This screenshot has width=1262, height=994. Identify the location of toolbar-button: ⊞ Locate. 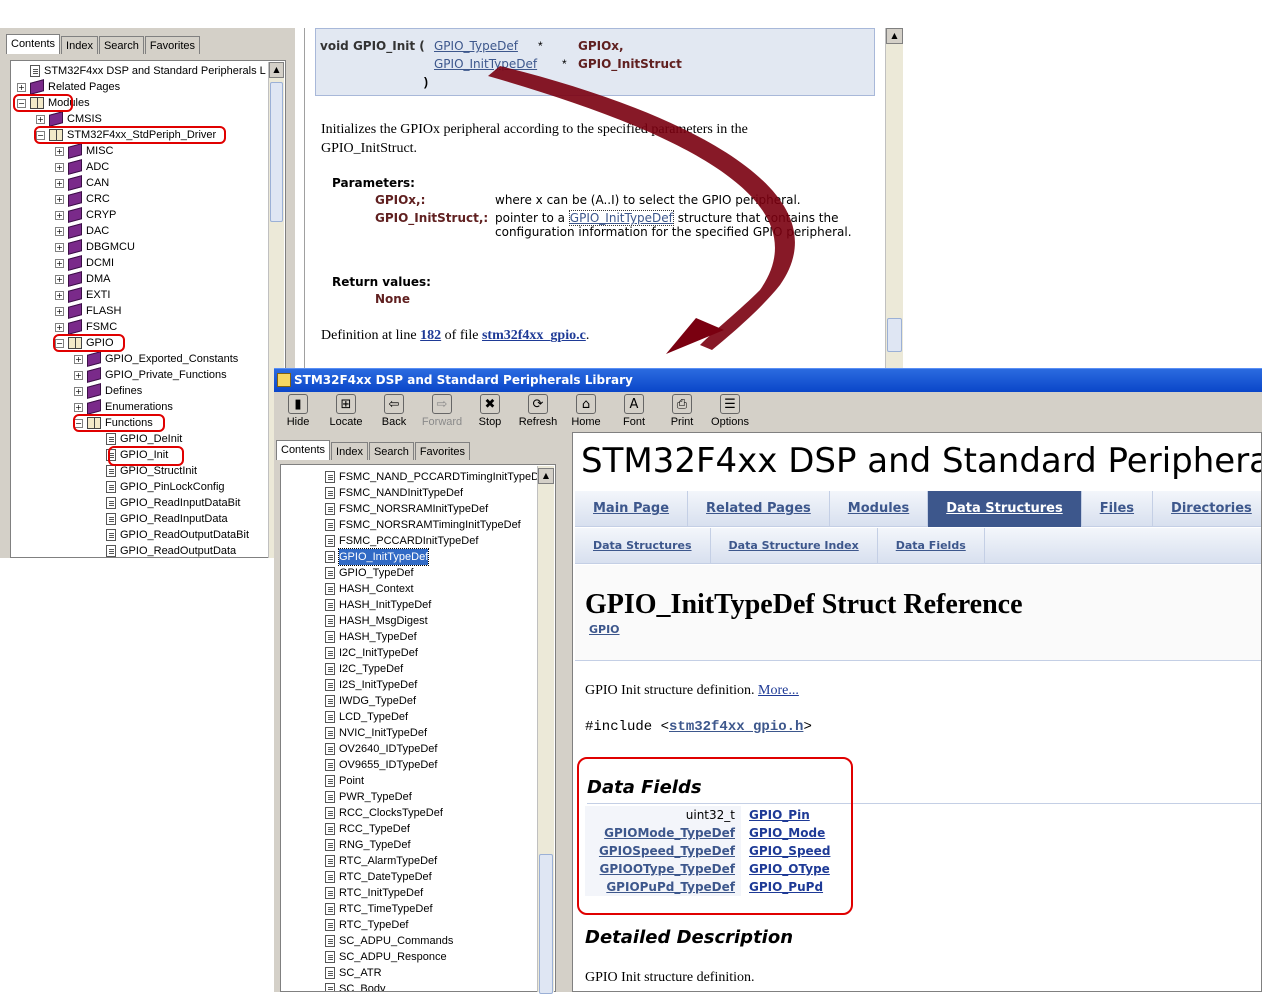
(346, 413).